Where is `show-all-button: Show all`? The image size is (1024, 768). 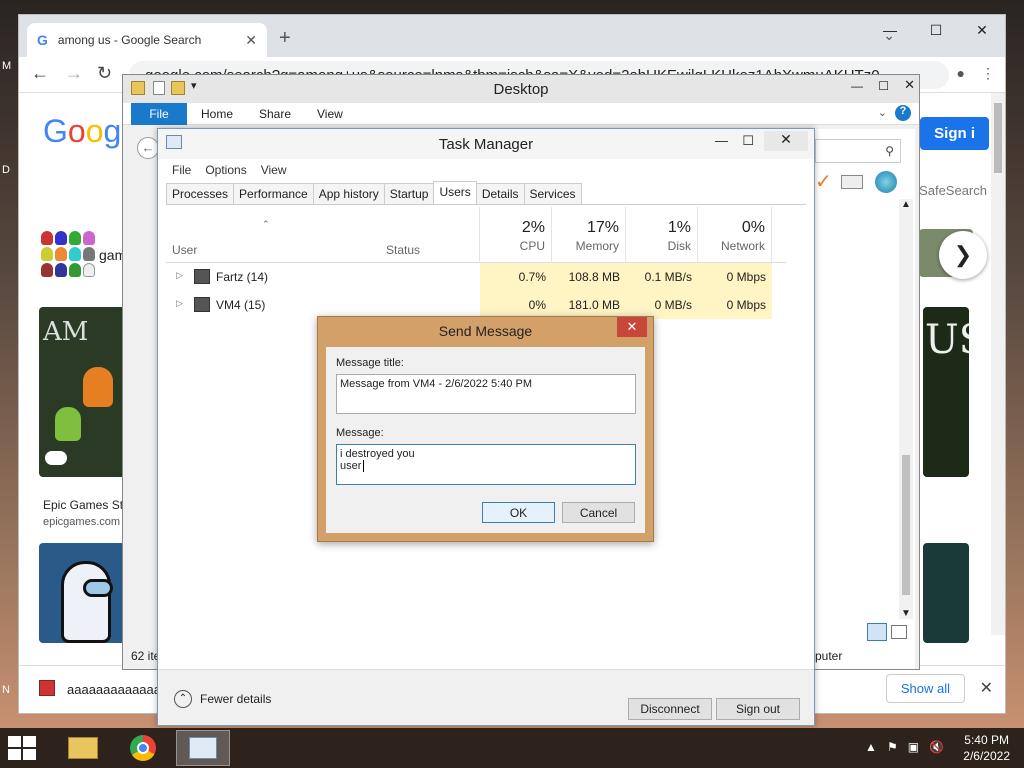 show-all-button: Show all is located at coordinates (925, 688).